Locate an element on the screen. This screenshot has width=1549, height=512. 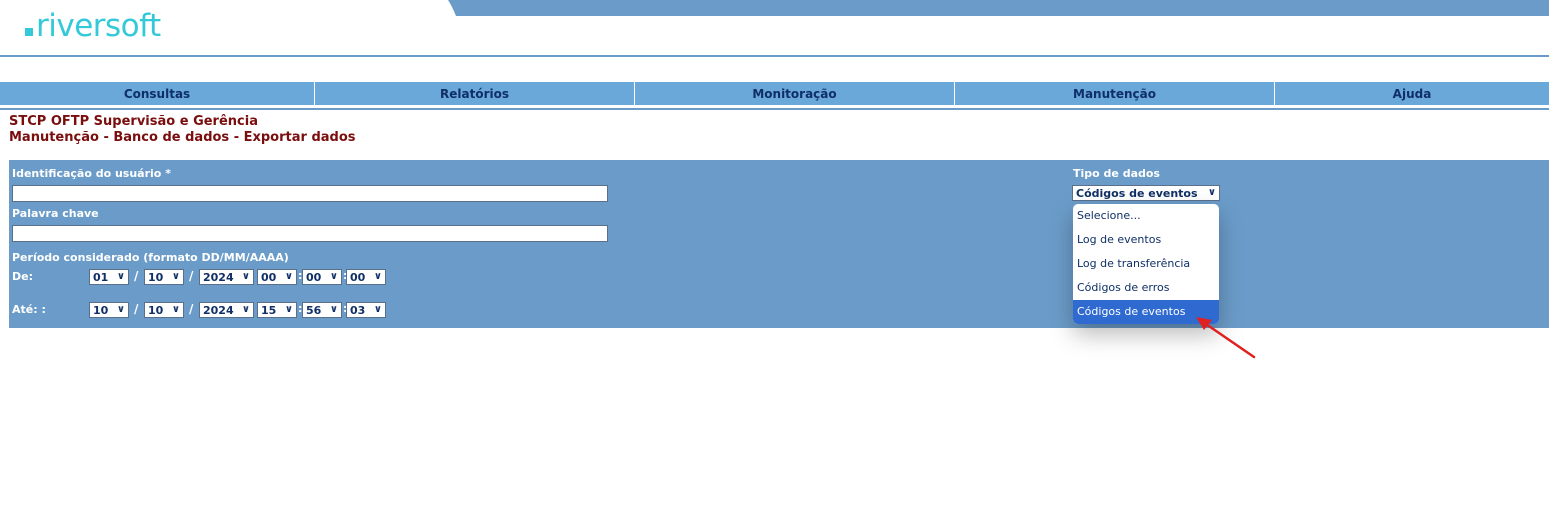
page-title: STCP OFTP Supervisão e Gerência is located at coordinates (133, 121).